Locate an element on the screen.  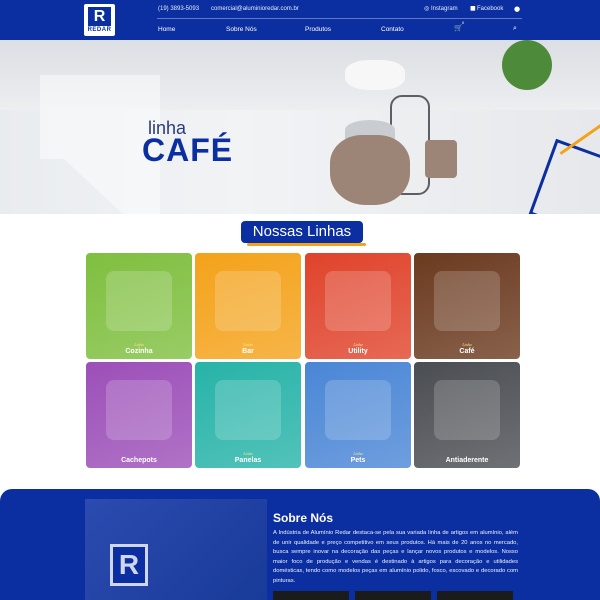
line-label: Antiaderente is located at coordinates (467, 460).